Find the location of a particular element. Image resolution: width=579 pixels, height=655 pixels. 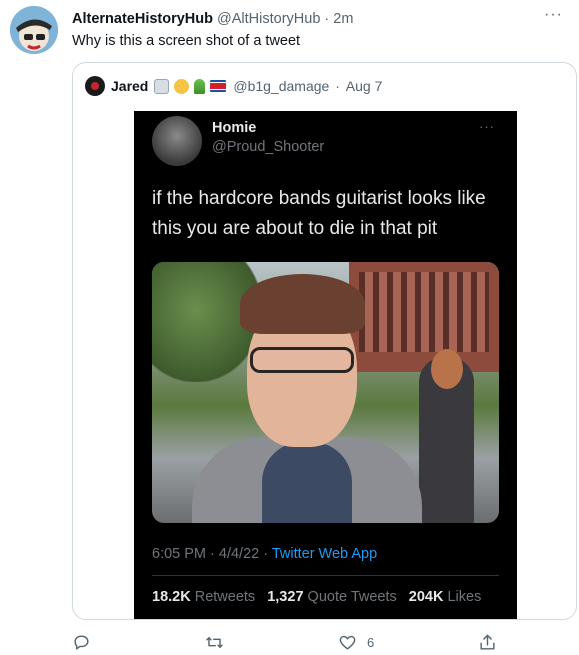

quoted-author-name: Jared is located at coordinates (130, 86).